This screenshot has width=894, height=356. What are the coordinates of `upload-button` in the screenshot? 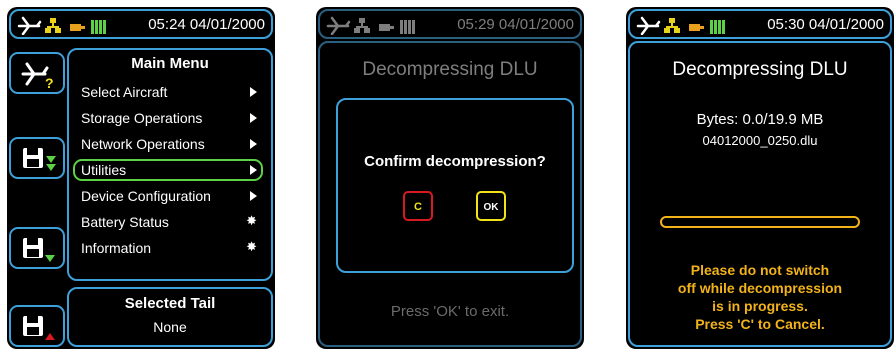 It's located at (37, 326).